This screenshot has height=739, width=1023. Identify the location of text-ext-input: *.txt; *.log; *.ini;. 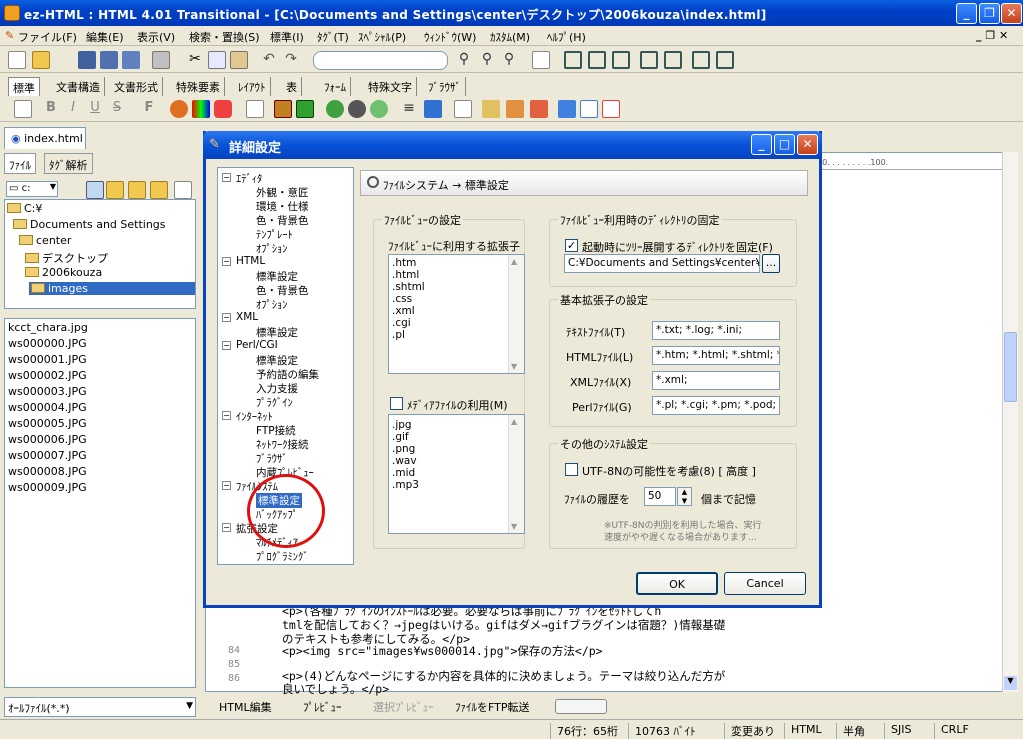
(716, 330).